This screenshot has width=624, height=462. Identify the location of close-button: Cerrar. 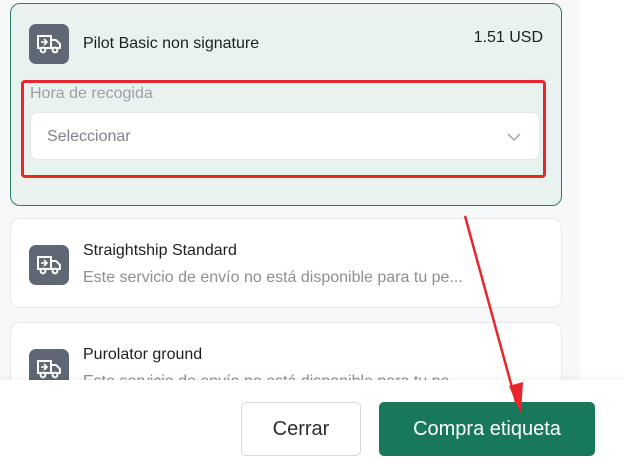
(301, 429).